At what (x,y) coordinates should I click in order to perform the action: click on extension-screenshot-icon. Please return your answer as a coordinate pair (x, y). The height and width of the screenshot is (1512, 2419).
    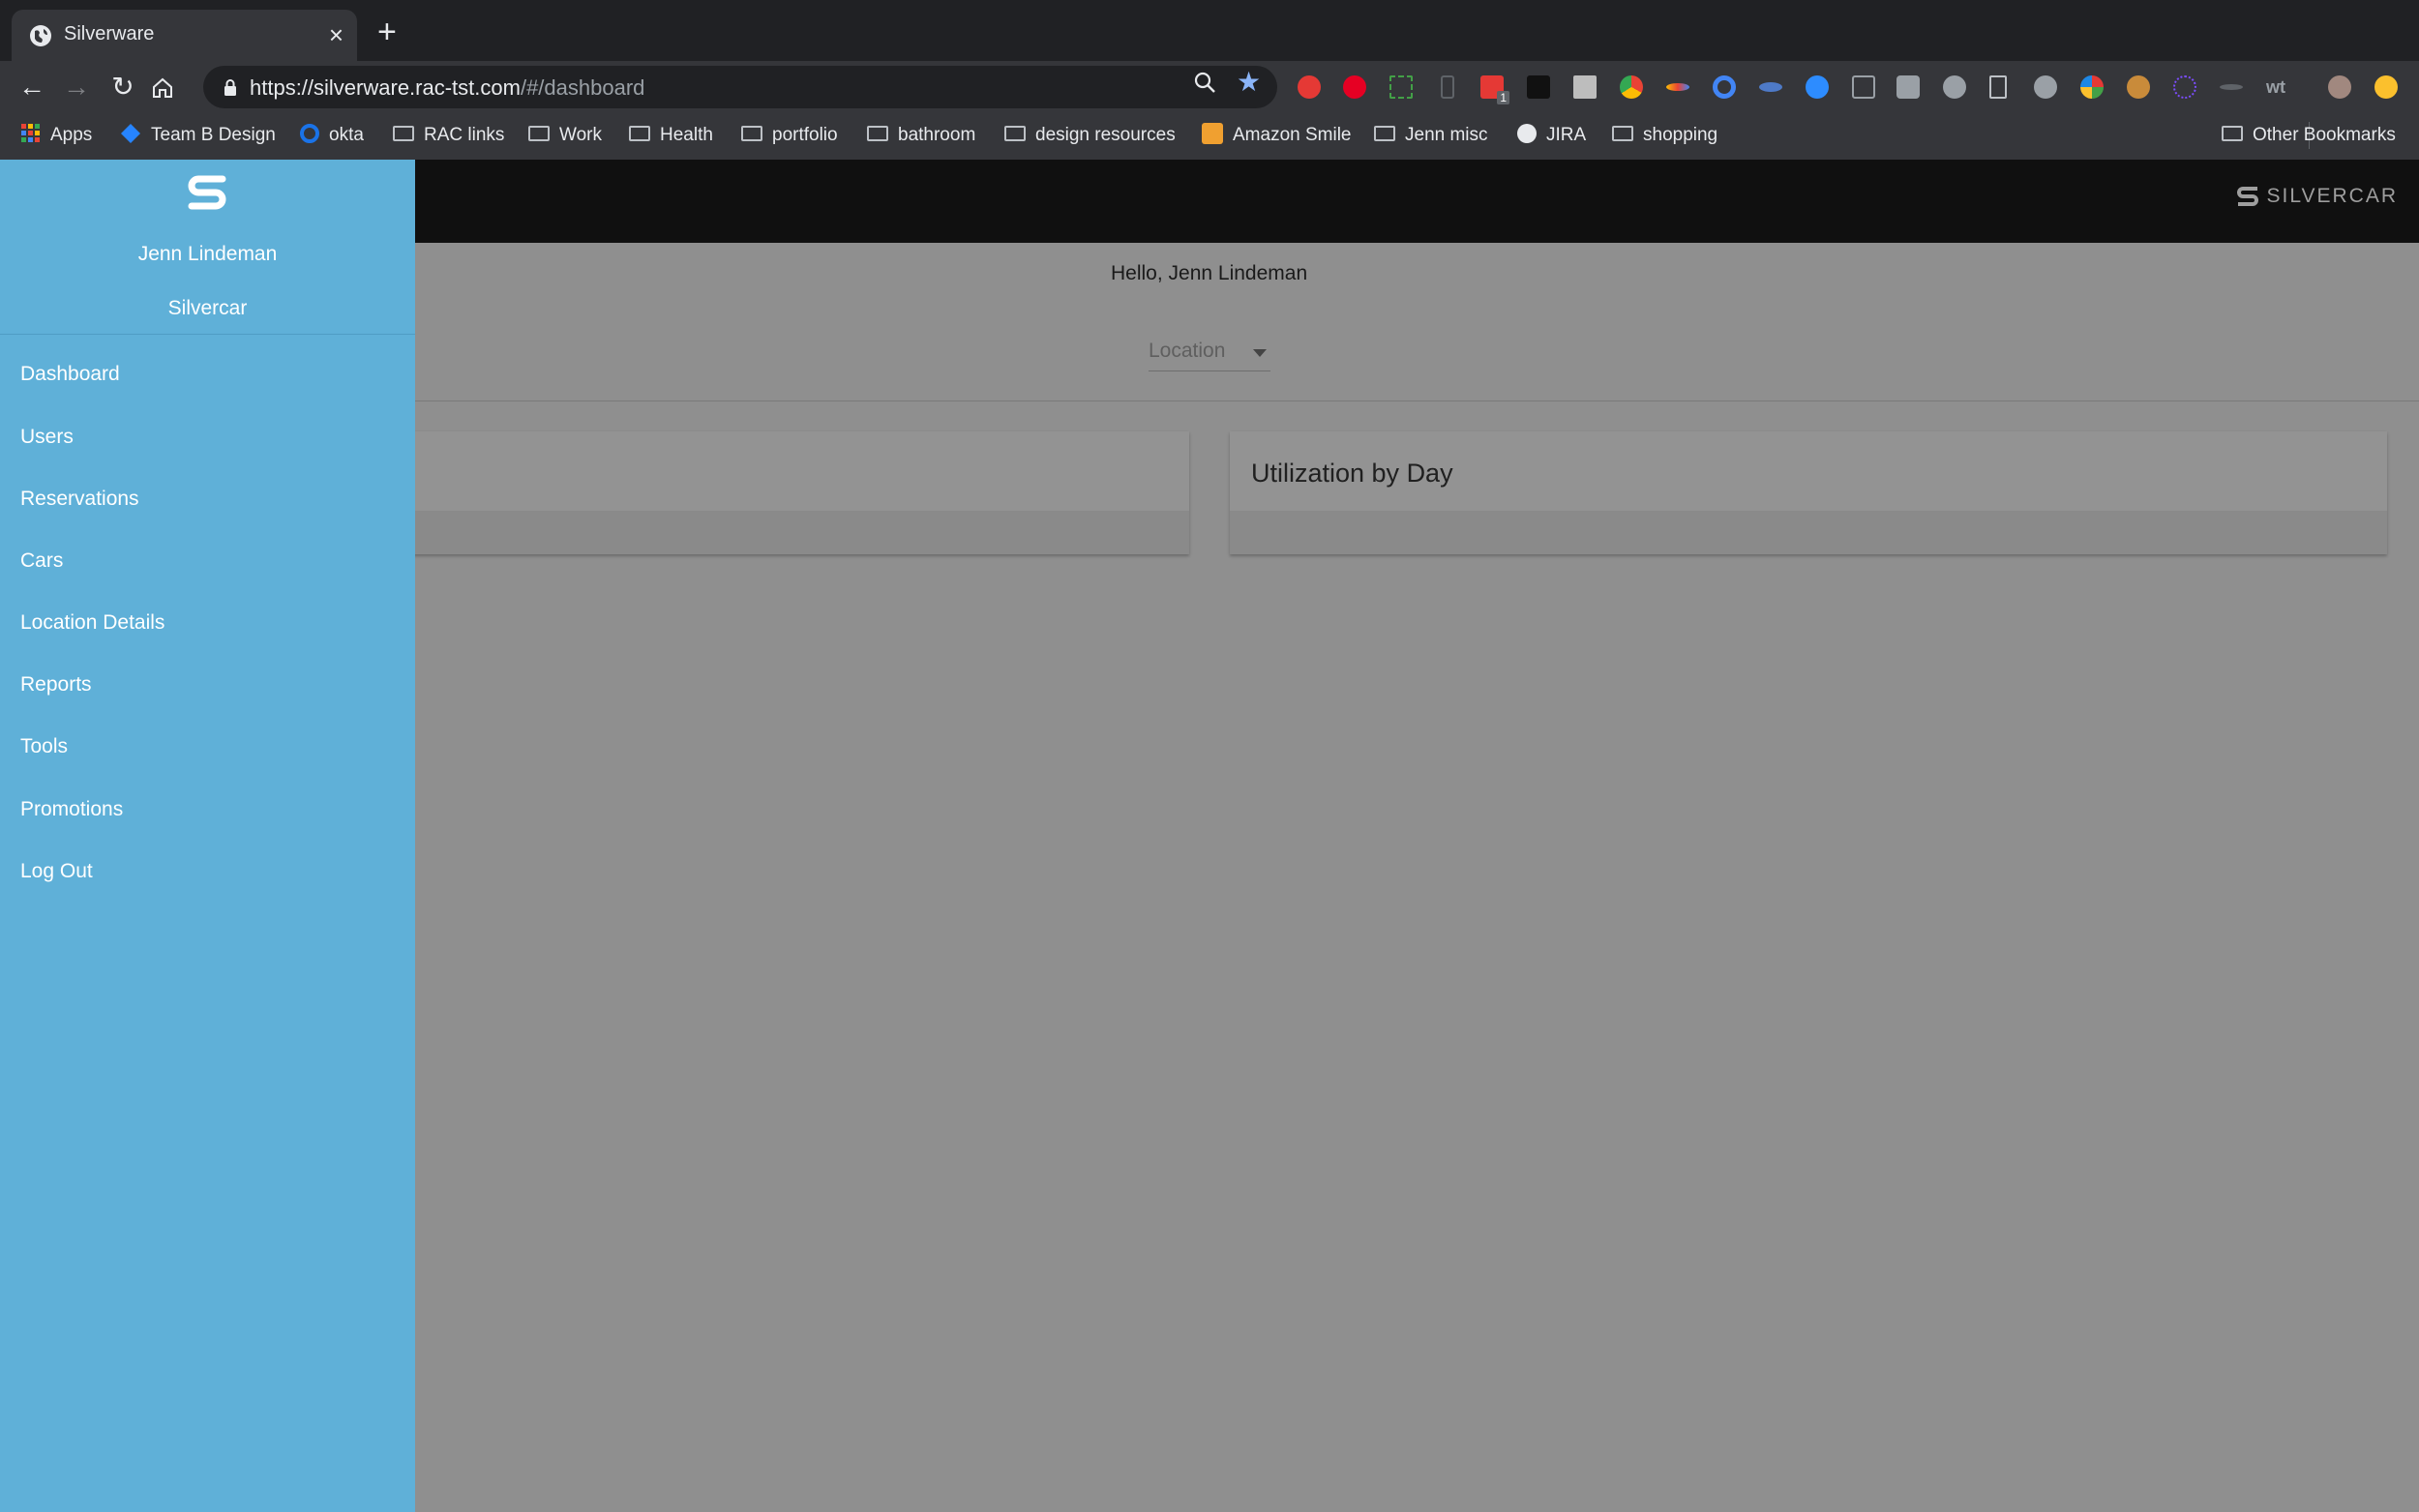
    Looking at the image, I should click on (1401, 87).